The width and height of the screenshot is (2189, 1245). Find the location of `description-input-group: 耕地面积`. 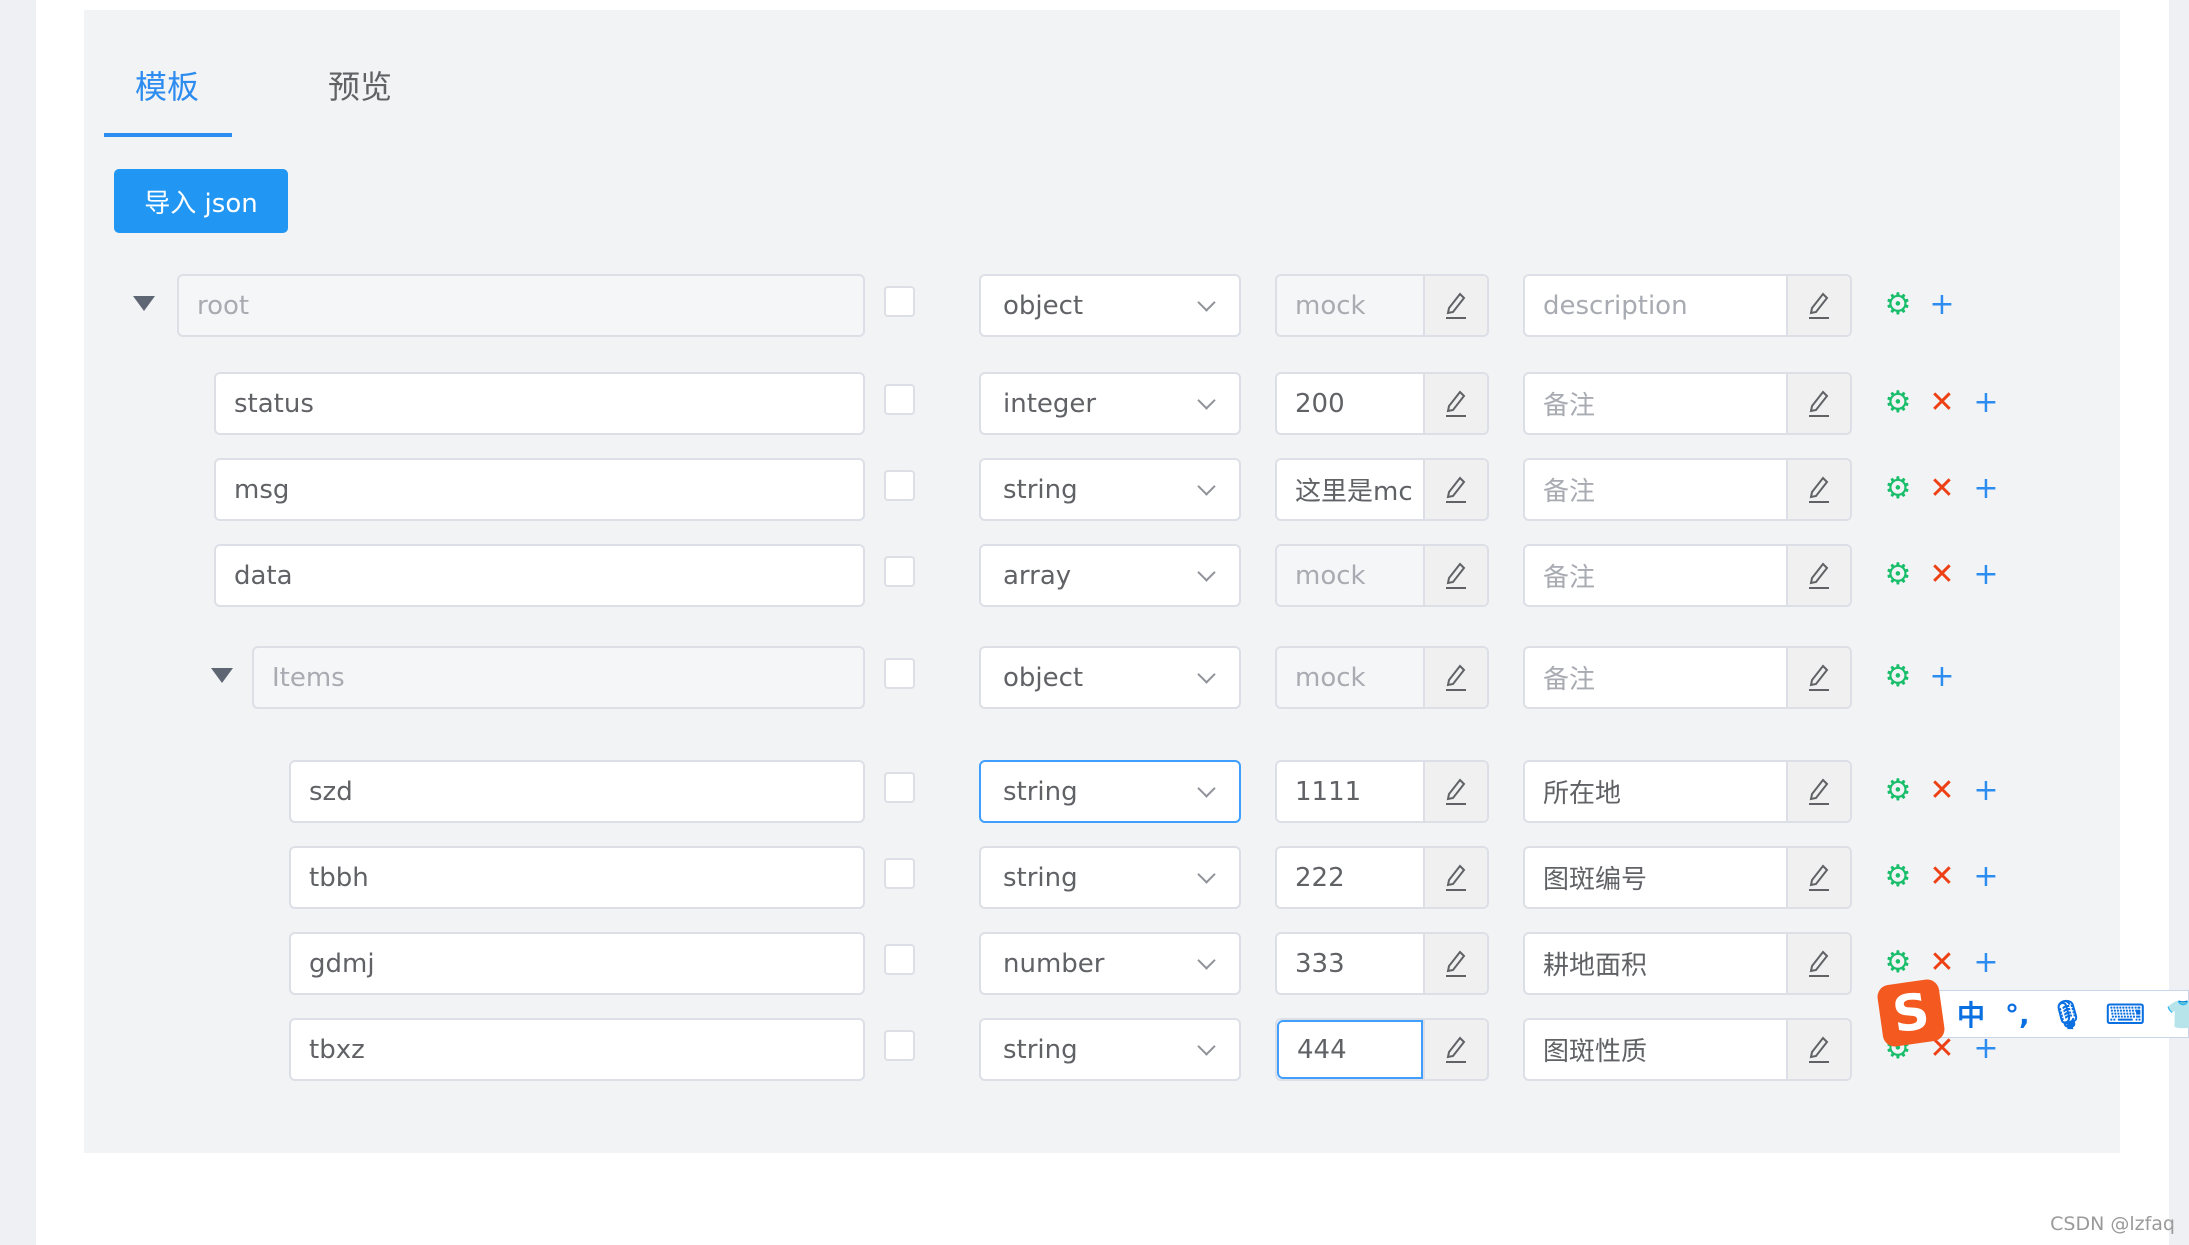

description-input-group: 耕地面积 is located at coordinates (1687, 963).